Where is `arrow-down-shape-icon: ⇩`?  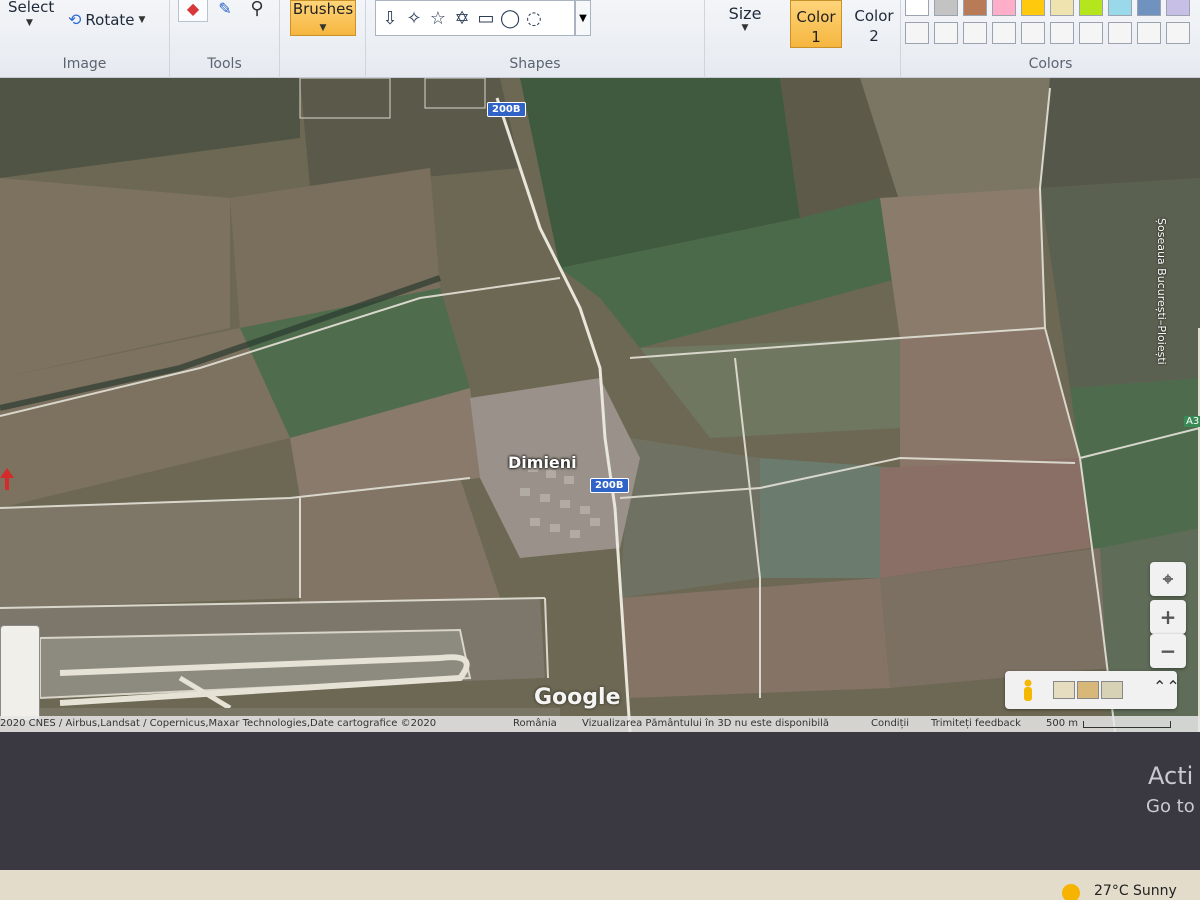 arrow-down-shape-icon: ⇩ is located at coordinates (390, 18).